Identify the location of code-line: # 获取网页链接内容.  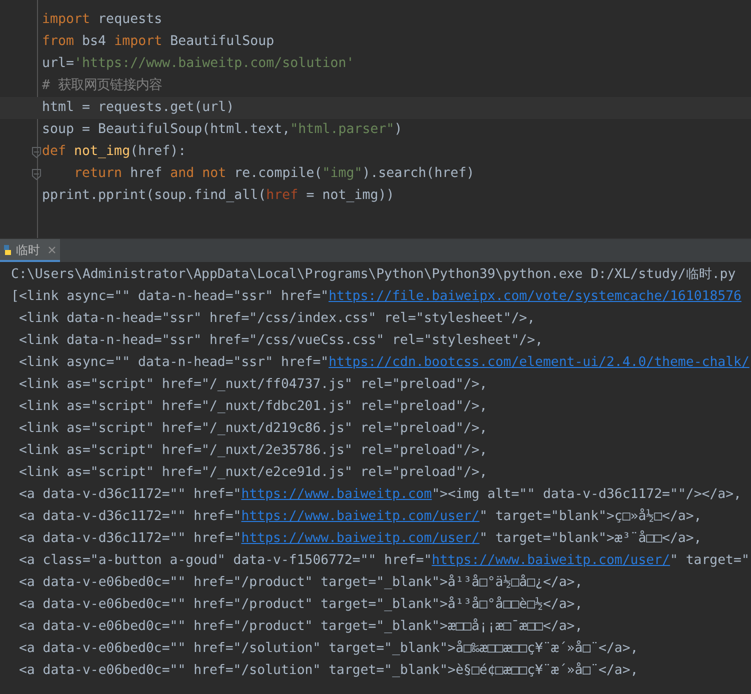
(102, 86).